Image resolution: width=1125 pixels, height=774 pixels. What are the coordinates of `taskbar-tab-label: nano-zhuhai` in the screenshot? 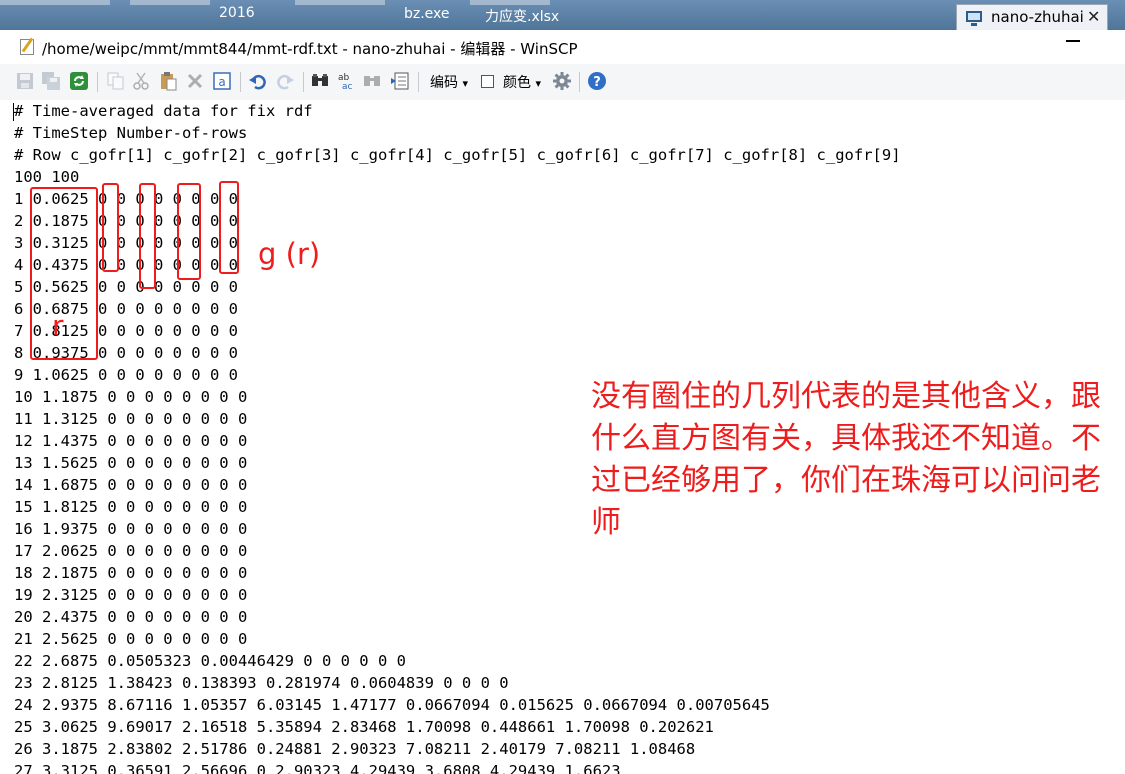 It's located at (1037, 17).